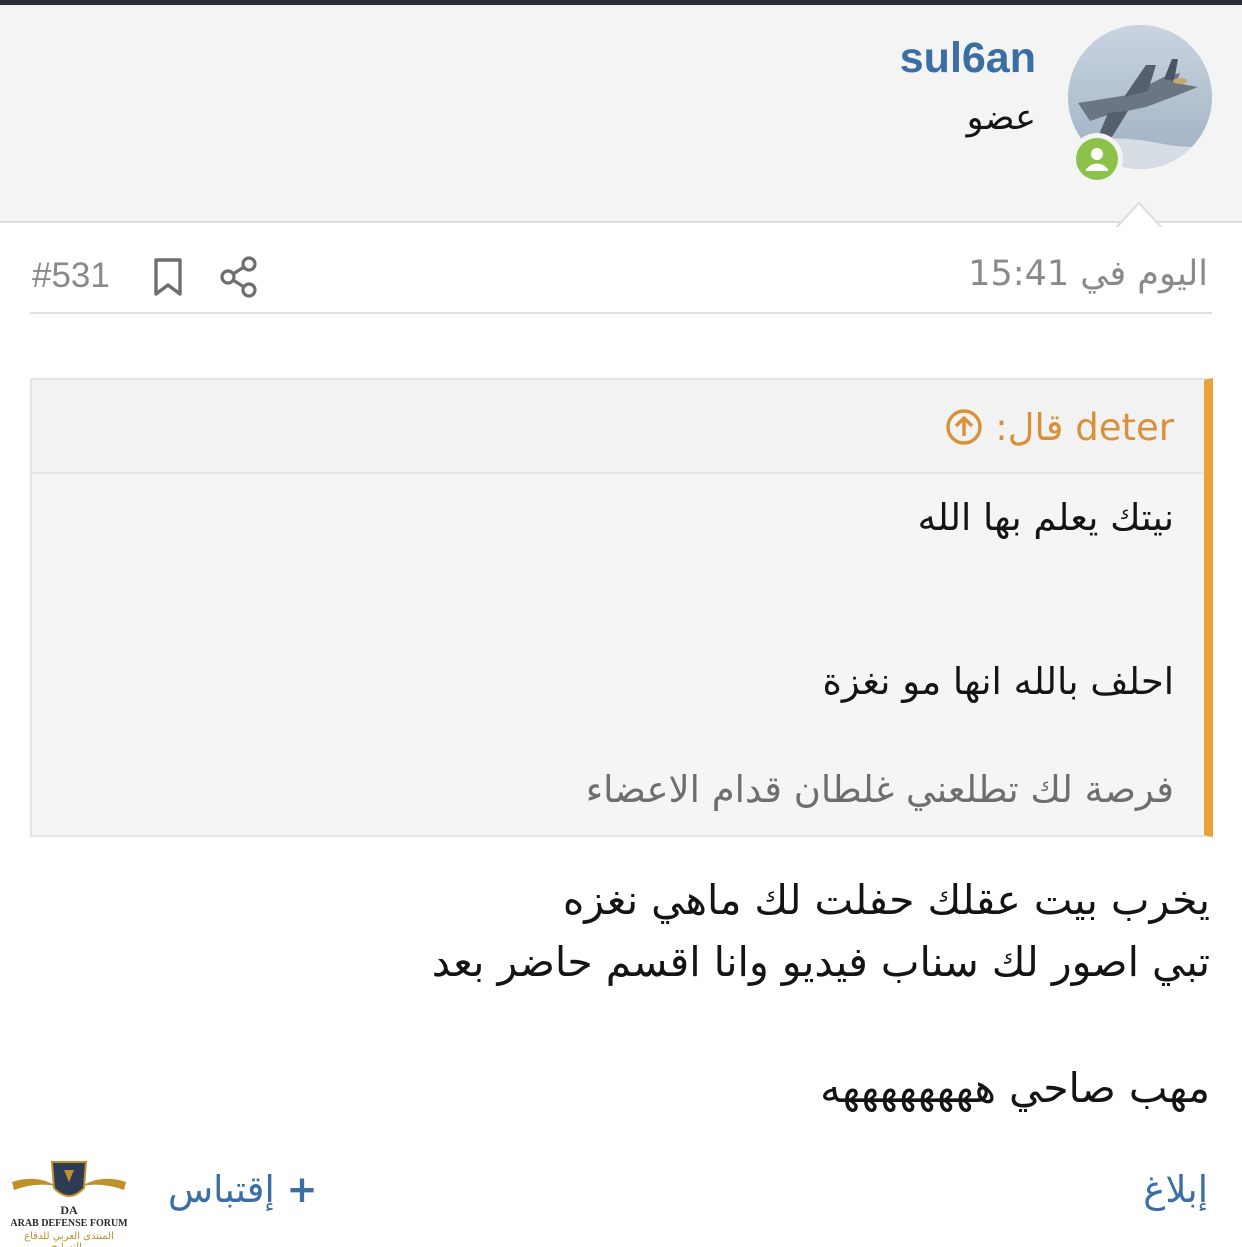 The image size is (1242, 1247). I want to click on plus-icon: +, so click(302, 1189).